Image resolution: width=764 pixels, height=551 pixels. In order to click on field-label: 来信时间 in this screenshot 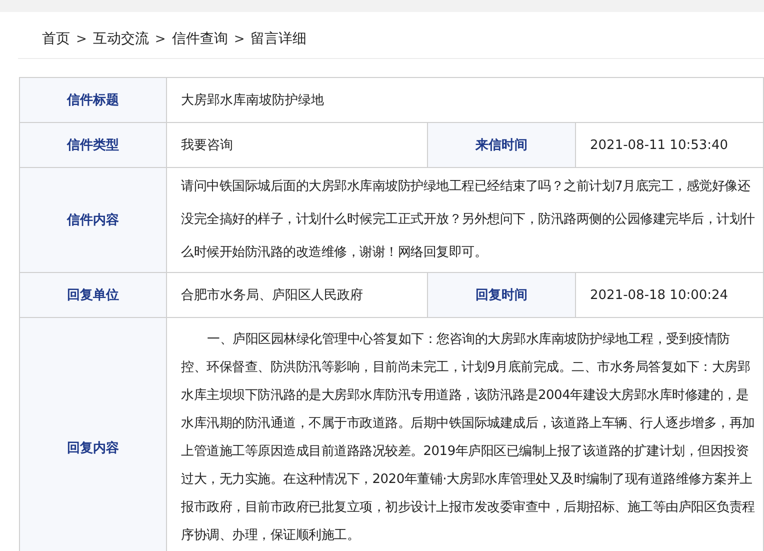, I will do `click(502, 145)`.